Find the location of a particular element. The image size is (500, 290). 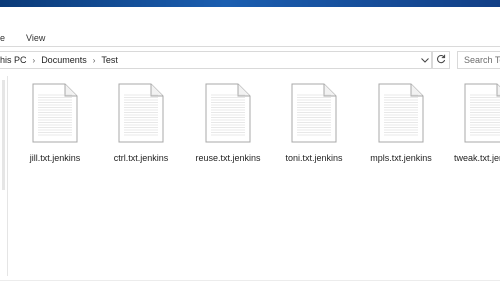

tab-view: View is located at coordinates (35, 38).